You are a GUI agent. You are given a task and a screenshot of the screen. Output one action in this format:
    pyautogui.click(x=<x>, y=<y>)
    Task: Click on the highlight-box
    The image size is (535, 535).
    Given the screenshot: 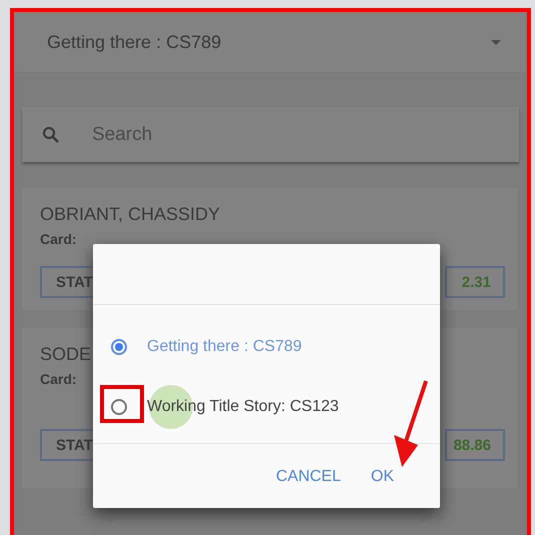 What is the action you would take?
    pyautogui.click(x=122, y=404)
    